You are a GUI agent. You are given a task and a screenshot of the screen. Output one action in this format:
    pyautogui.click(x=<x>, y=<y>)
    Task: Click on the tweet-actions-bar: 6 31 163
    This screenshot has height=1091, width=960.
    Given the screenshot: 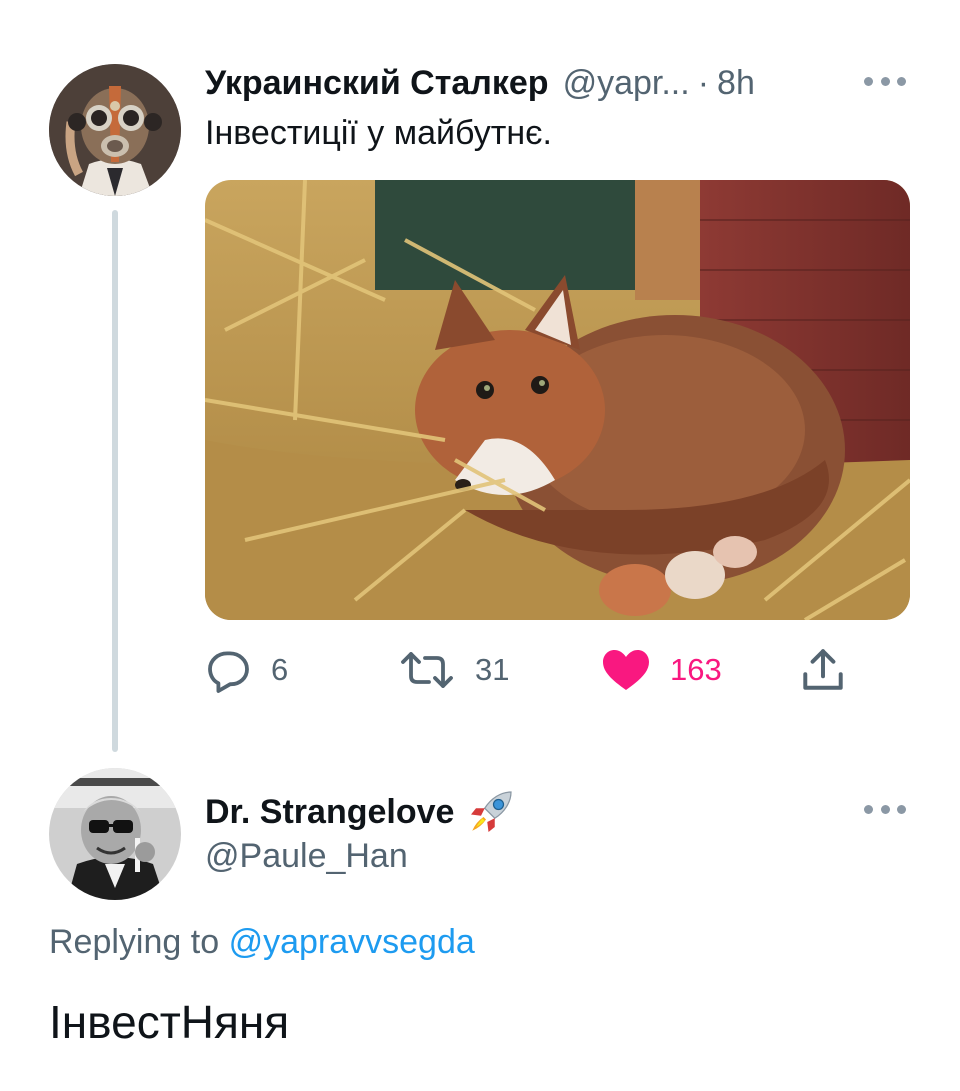 What is the action you would take?
    pyautogui.click(x=535, y=670)
    